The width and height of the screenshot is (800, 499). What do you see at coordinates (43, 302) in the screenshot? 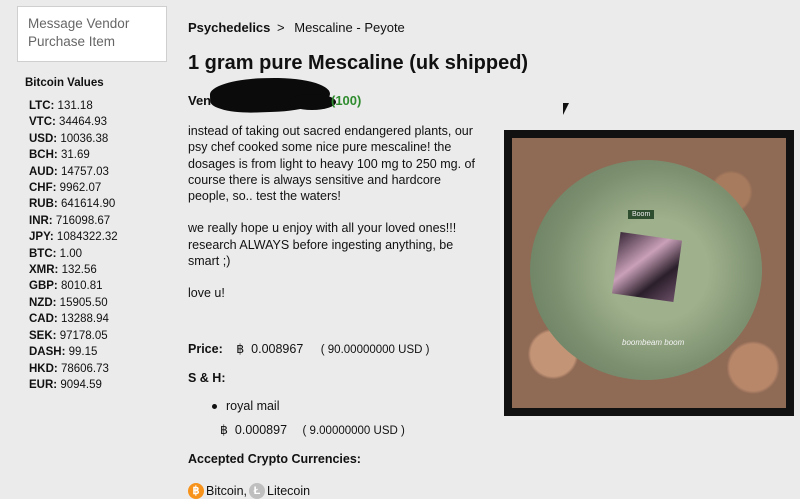
I see `rate-code: NZD:` at bounding box center [43, 302].